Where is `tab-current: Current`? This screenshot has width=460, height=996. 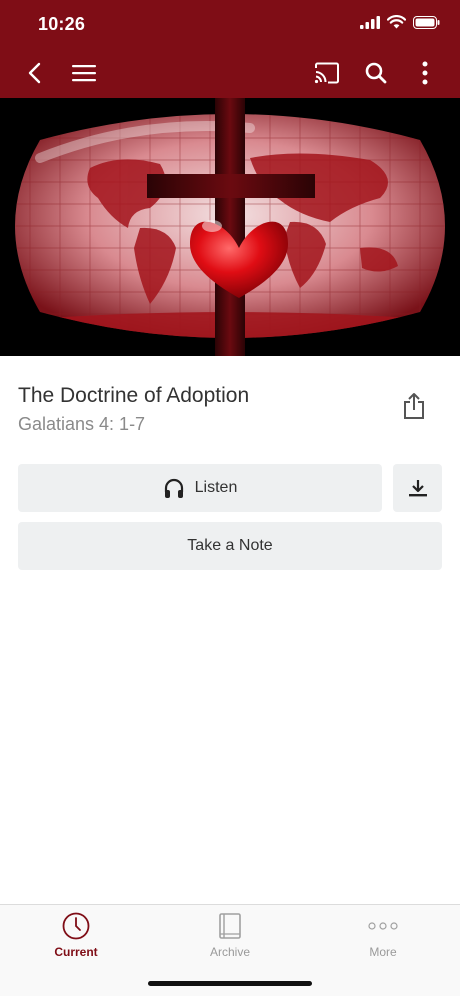 tab-current: Current is located at coordinates (76, 937).